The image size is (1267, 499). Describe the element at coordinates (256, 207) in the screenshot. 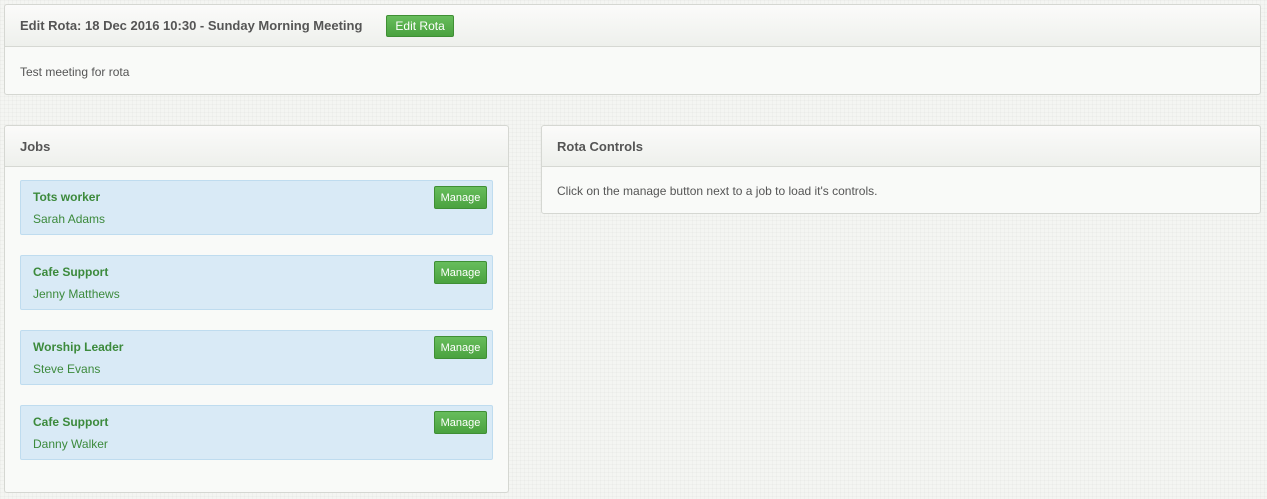

I see `job-item: Tots worker Sarah Adams Manage` at that location.